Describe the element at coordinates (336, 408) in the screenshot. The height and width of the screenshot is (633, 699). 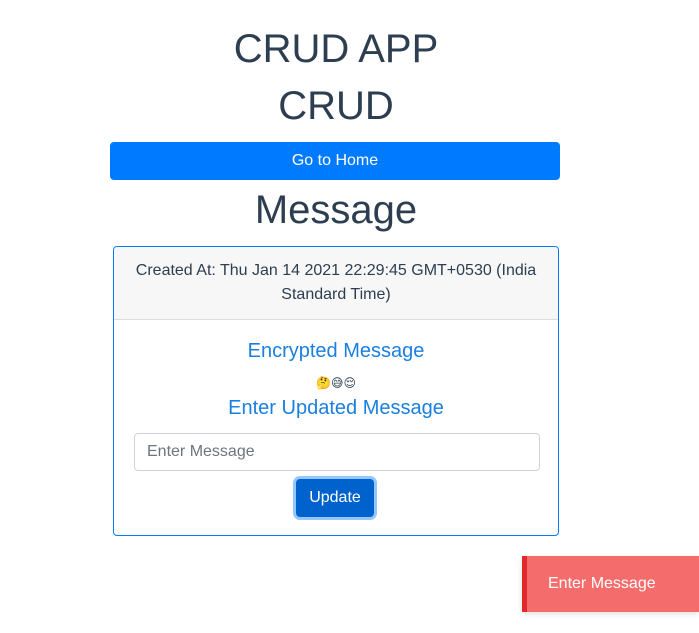
I see `enter-updated-message-title: Enter Updated Message` at that location.